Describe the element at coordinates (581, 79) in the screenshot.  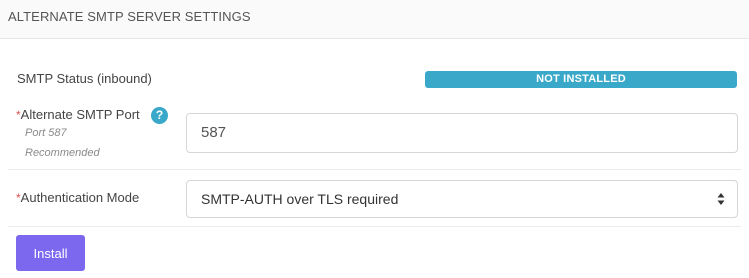
I see `status-badge: NOT INSTALLED` at that location.